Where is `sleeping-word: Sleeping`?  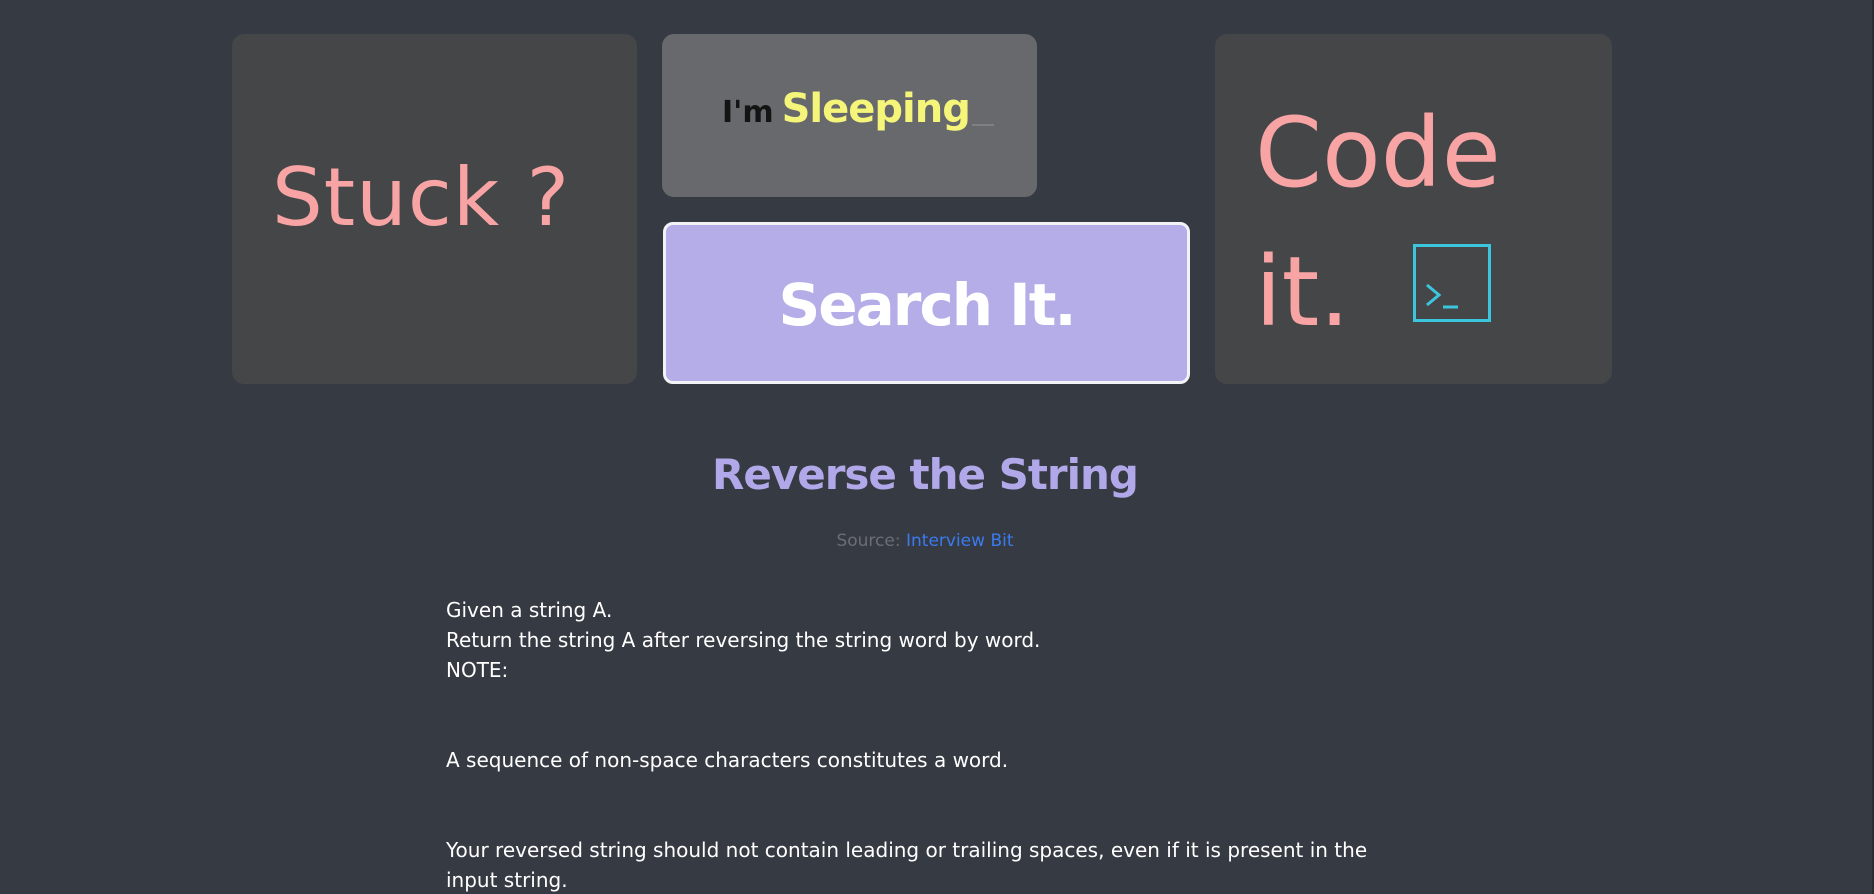 sleeping-word: Sleeping is located at coordinates (876, 109).